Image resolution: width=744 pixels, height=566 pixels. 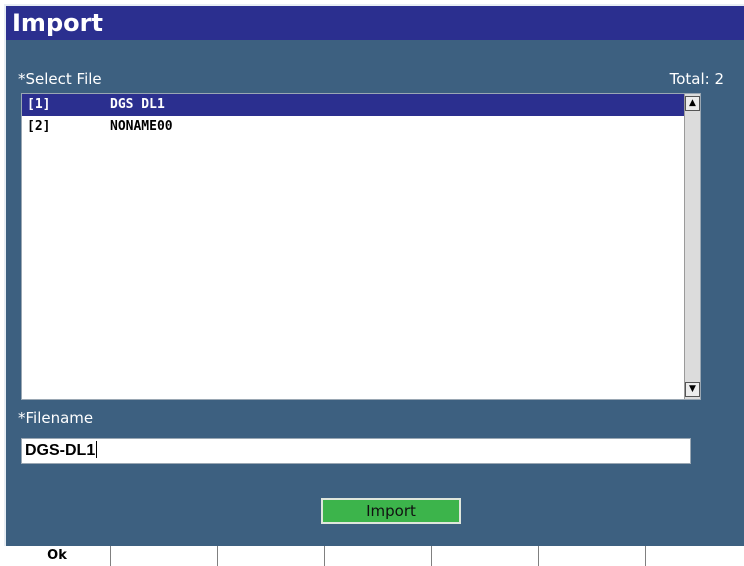 What do you see at coordinates (137, 104) in the screenshot?
I see `file-name: DGS DL1` at bounding box center [137, 104].